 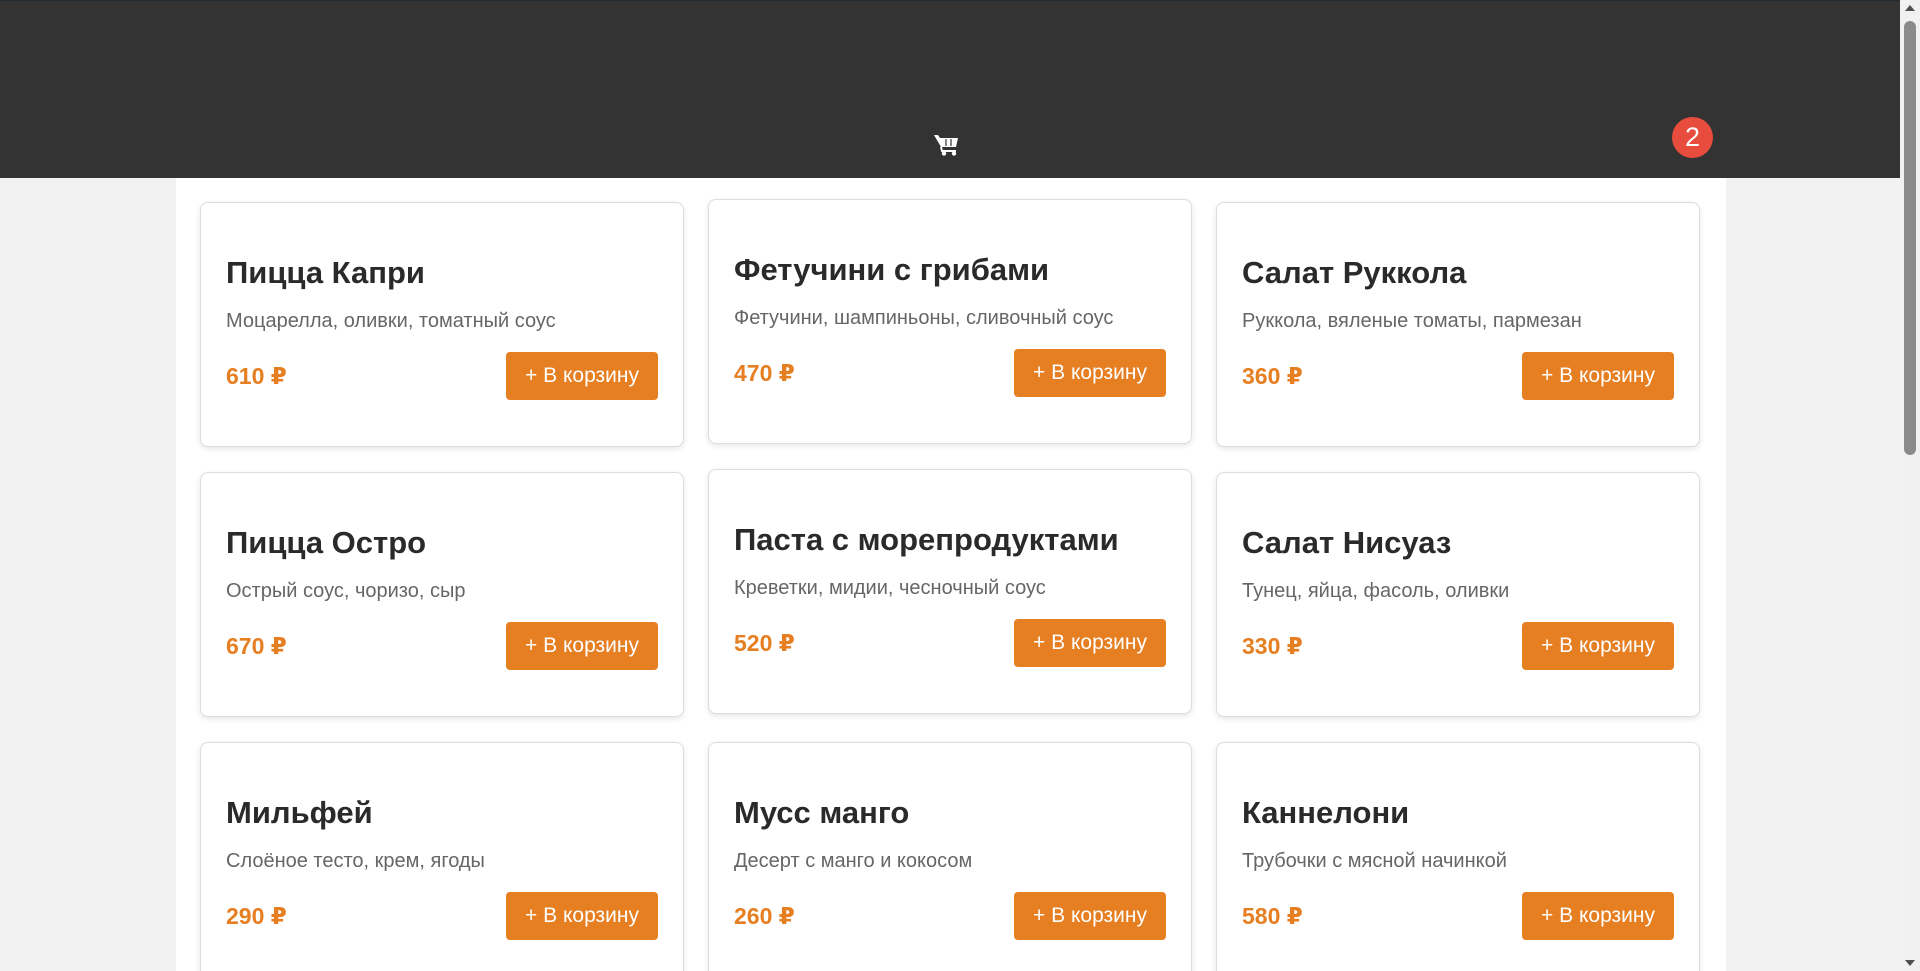 What do you see at coordinates (950, 916) in the screenshot?
I see `card-footer: 260 ₽ + В корзину` at bounding box center [950, 916].